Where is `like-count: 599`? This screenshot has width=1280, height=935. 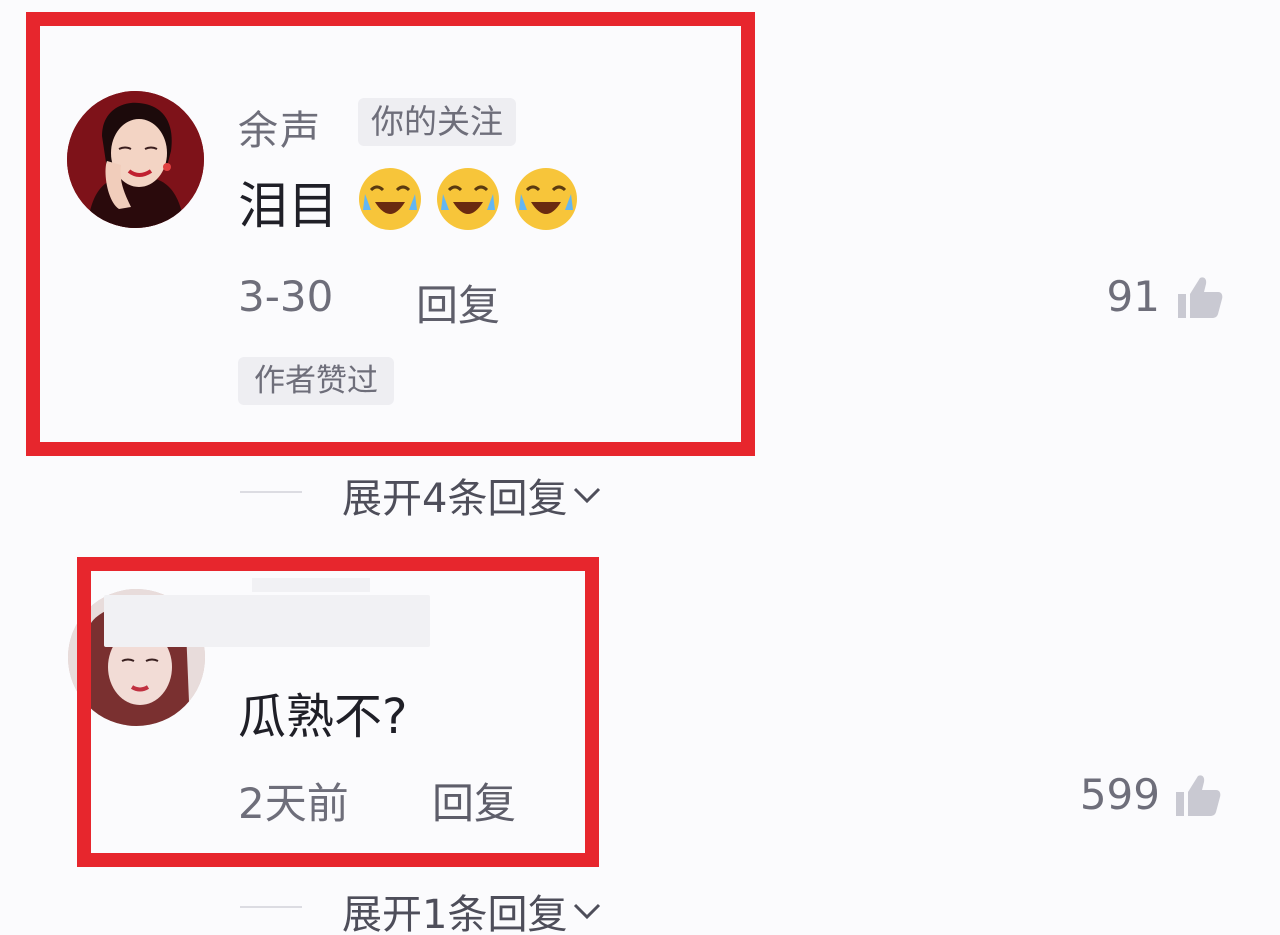
like-count: 599 is located at coordinates (1119, 794).